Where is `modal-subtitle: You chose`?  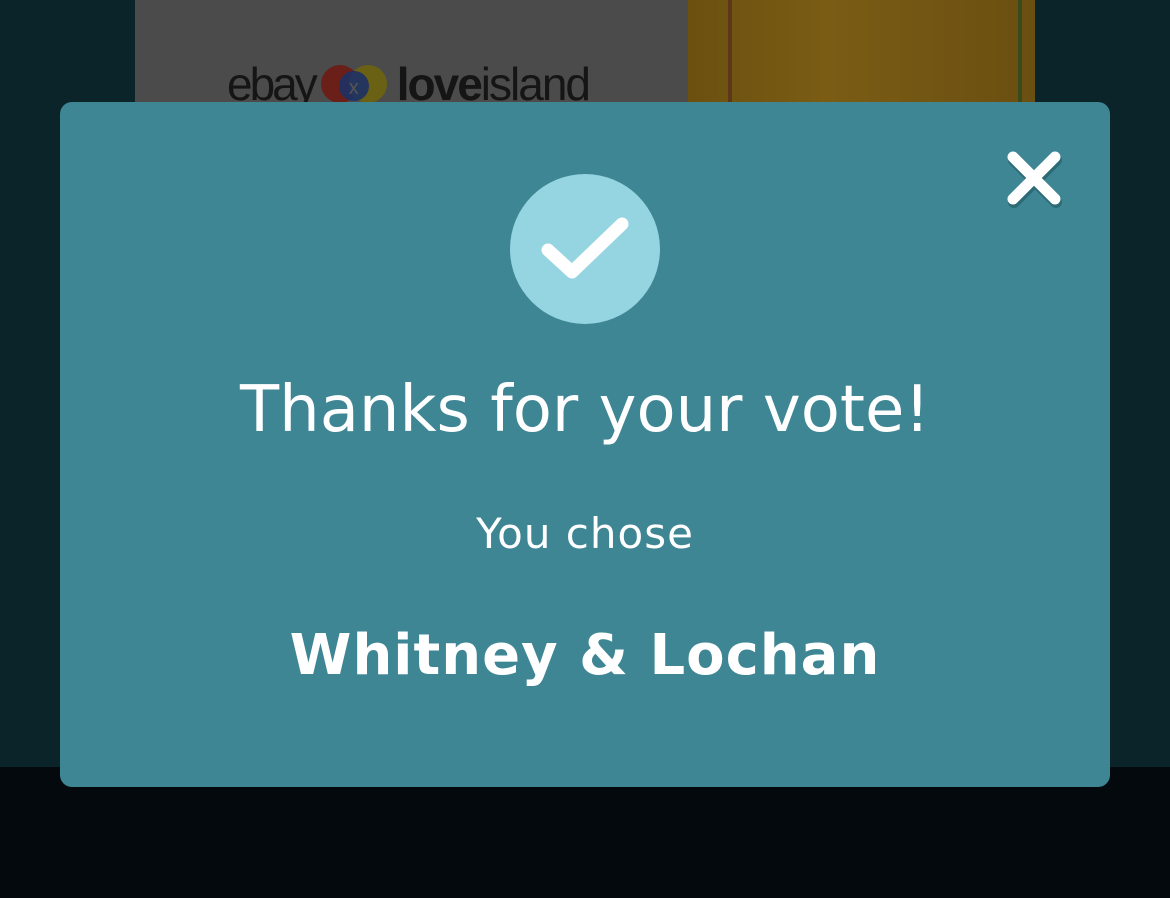
modal-subtitle: You chose is located at coordinates (585, 533).